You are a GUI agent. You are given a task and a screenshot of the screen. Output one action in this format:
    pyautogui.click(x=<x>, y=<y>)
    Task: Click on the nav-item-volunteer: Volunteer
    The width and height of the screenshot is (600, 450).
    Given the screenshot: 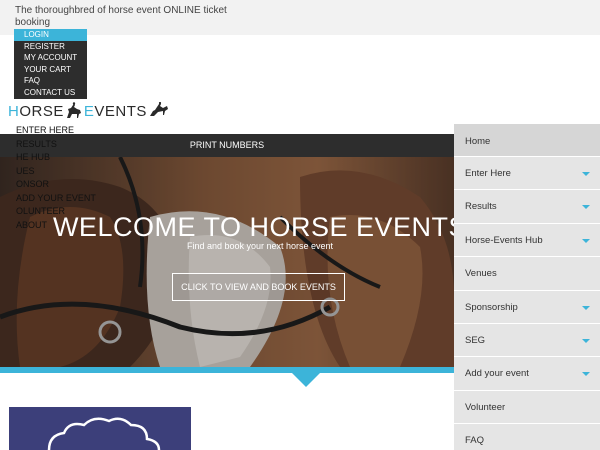 What is the action you would take?
    pyautogui.click(x=527, y=408)
    